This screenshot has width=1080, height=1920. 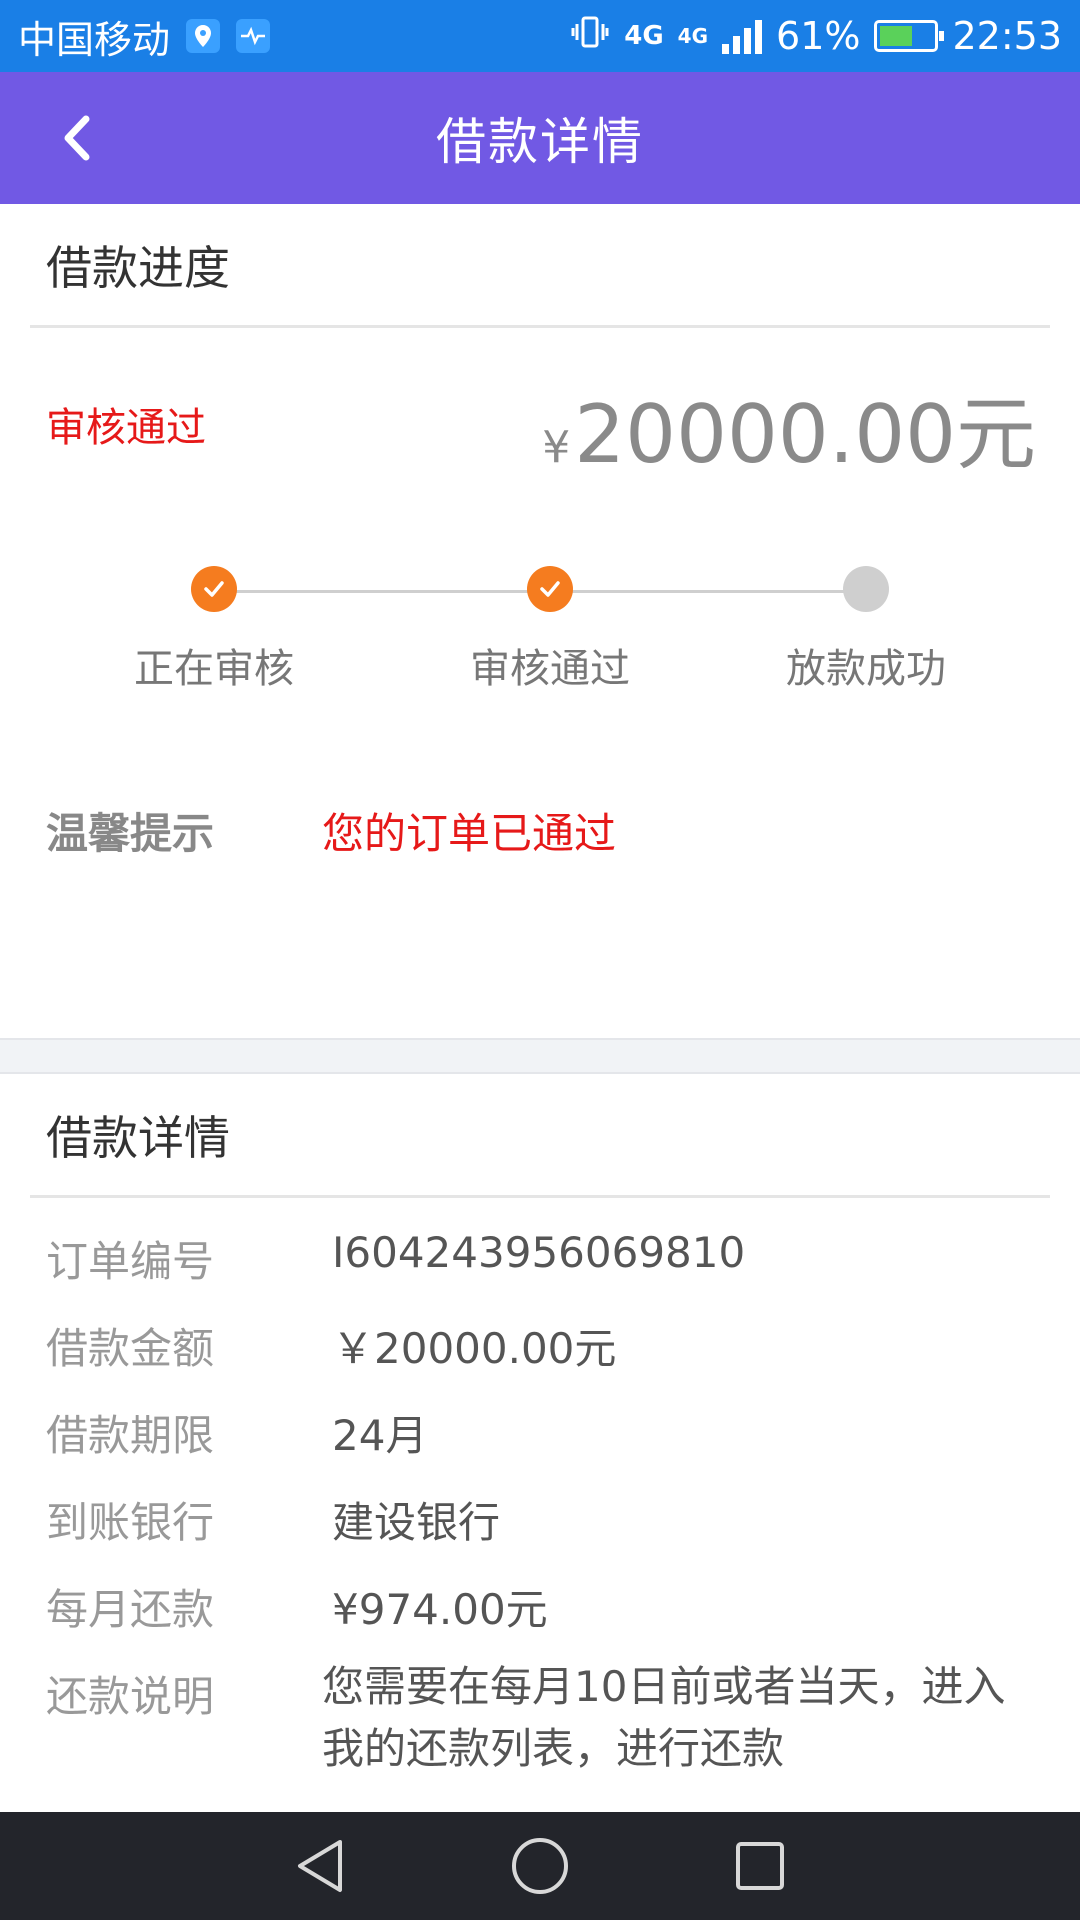 I want to click on order-number-label: 订单编号, so click(x=130, y=1261).